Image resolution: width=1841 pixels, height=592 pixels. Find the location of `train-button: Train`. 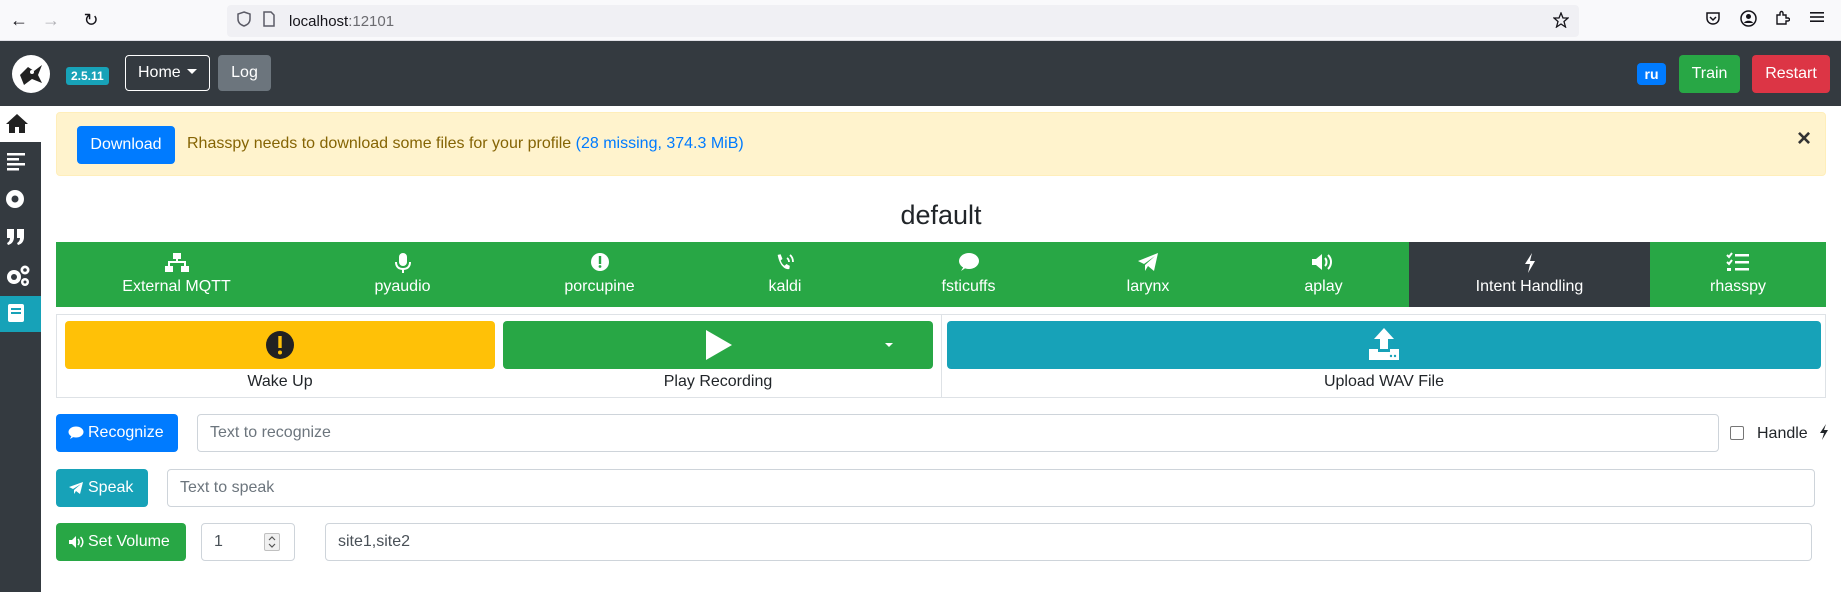

train-button: Train is located at coordinates (1709, 74).